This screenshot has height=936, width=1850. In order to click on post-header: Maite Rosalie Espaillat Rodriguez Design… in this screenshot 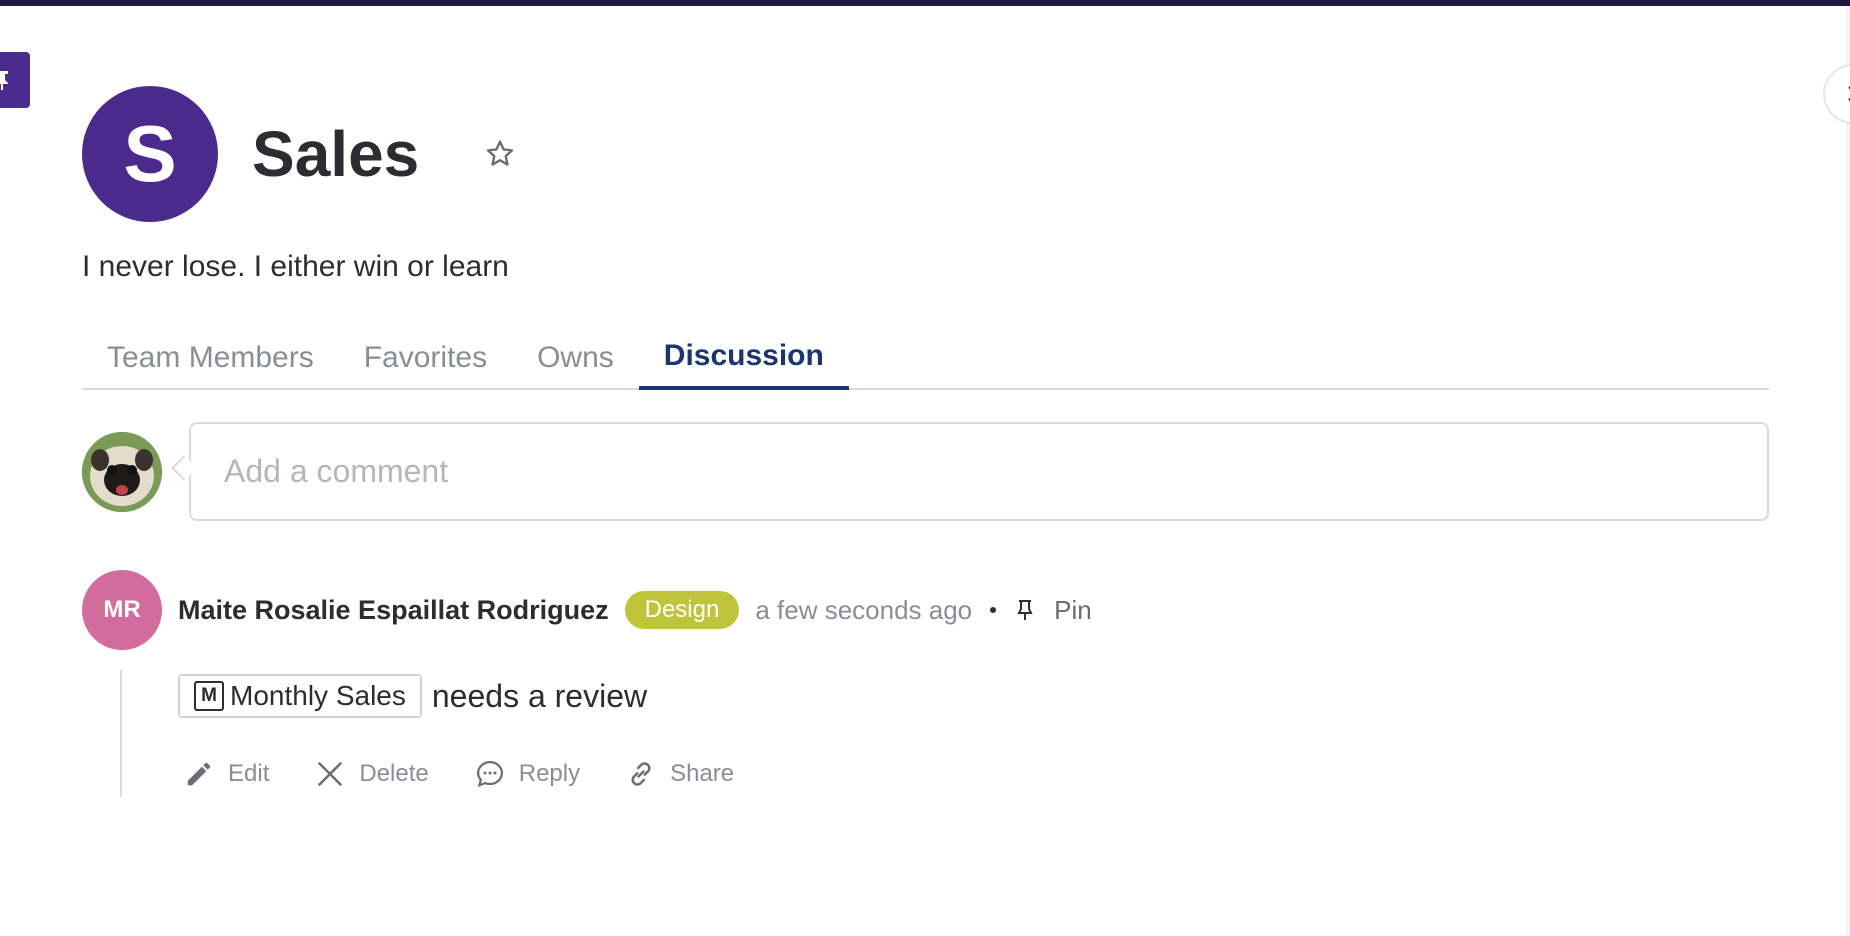, I will do `click(635, 610)`.